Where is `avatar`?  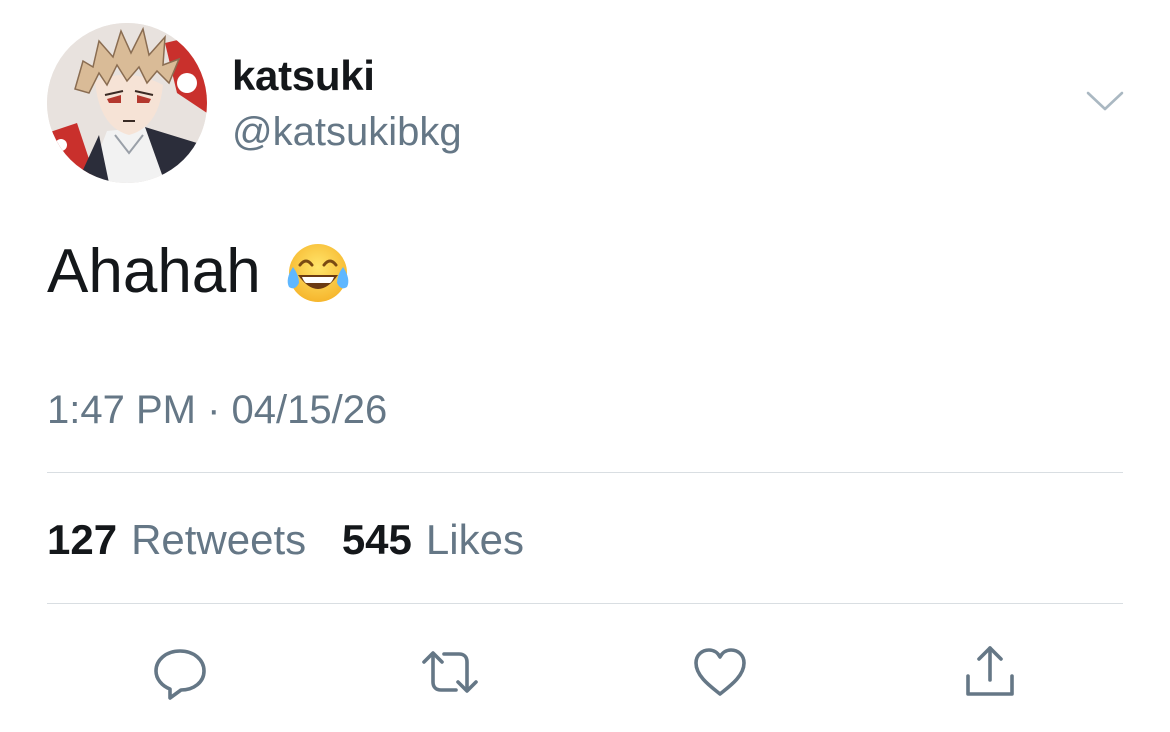 avatar is located at coordinates (127, 103).